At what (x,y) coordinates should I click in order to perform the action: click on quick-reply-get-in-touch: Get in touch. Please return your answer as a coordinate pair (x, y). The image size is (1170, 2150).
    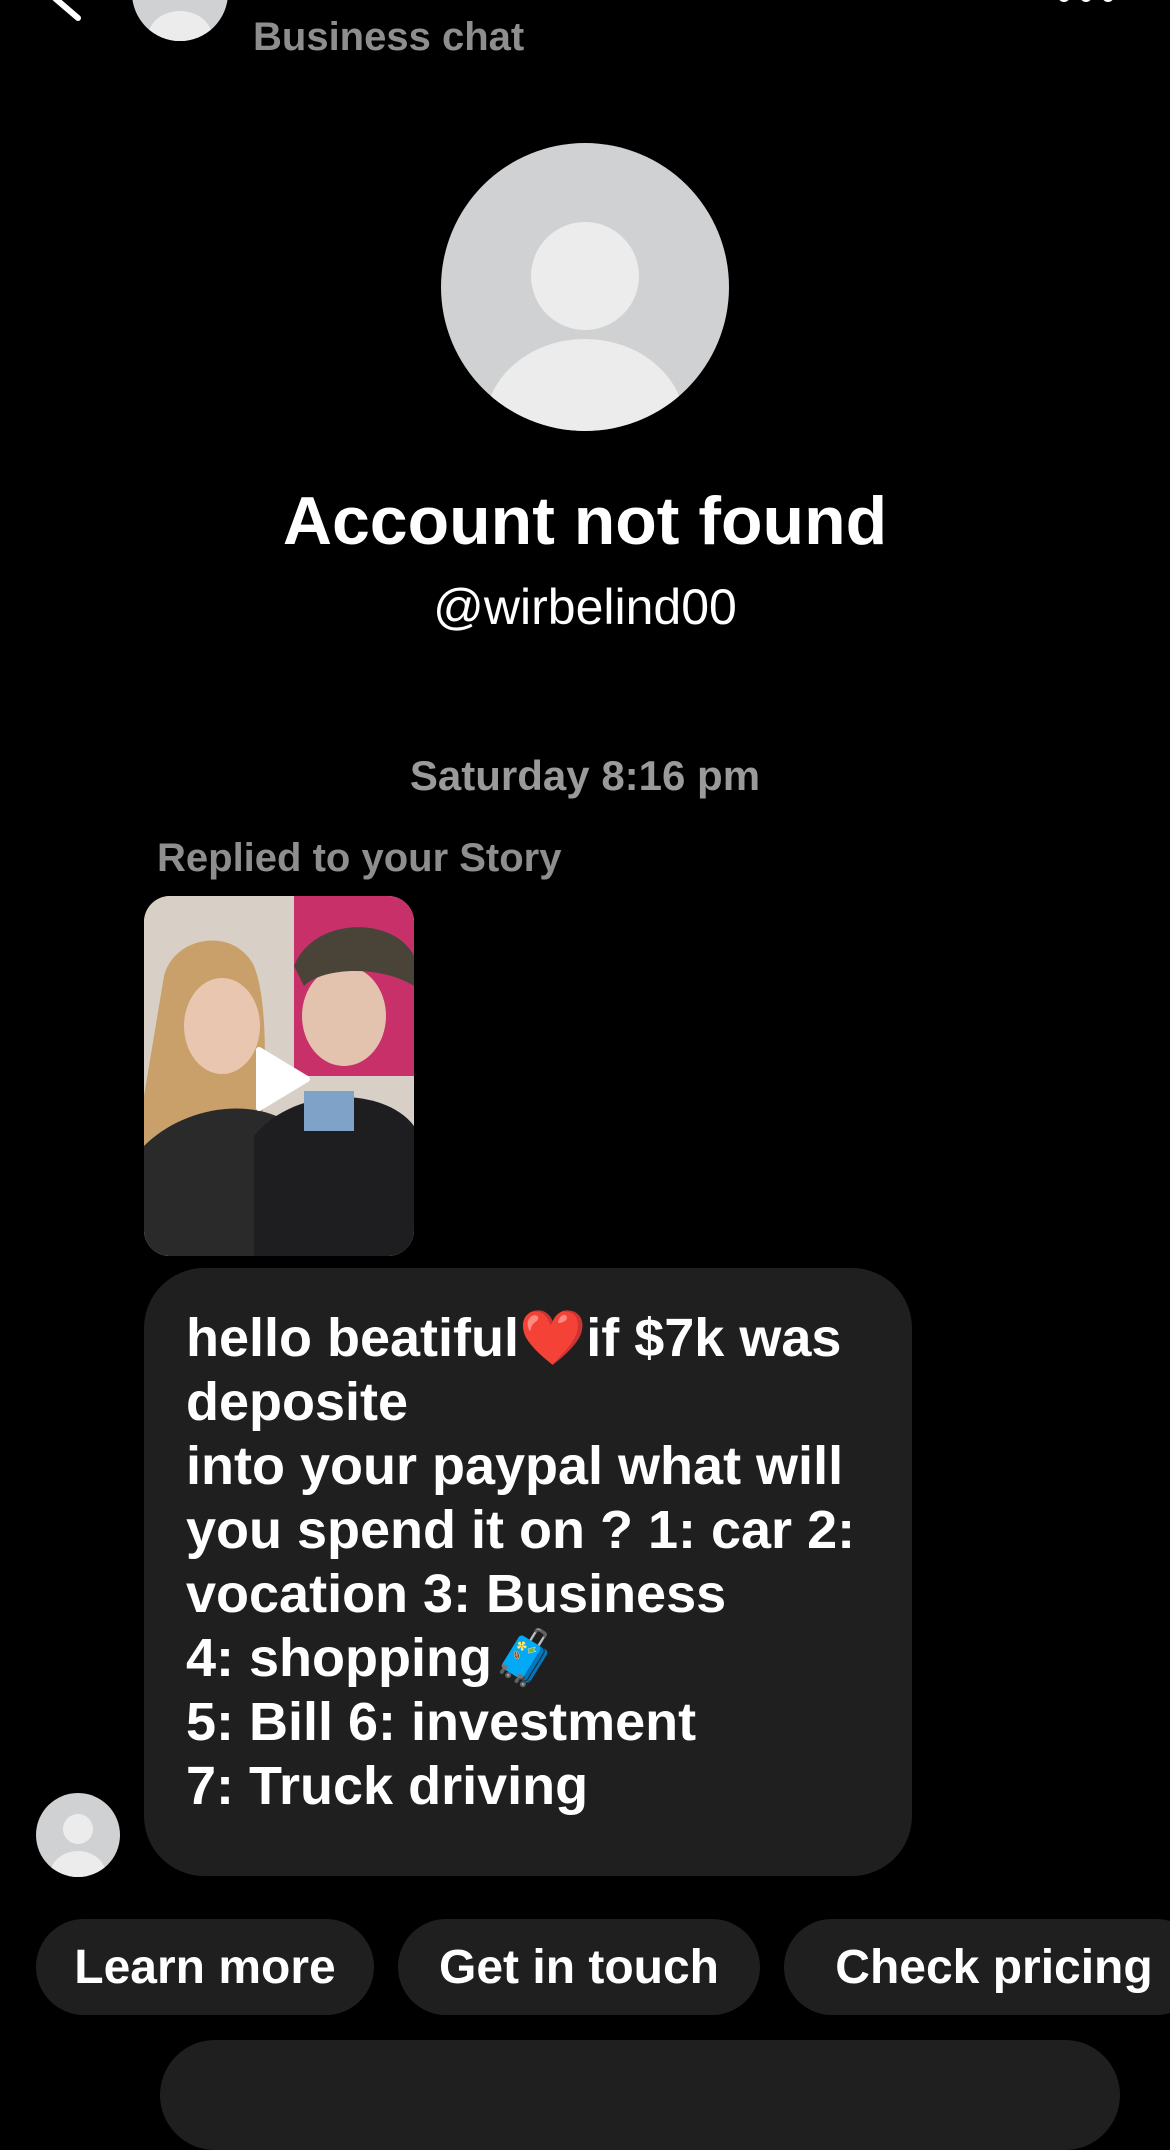
    Looking at the image, I should click on (579, 1967).